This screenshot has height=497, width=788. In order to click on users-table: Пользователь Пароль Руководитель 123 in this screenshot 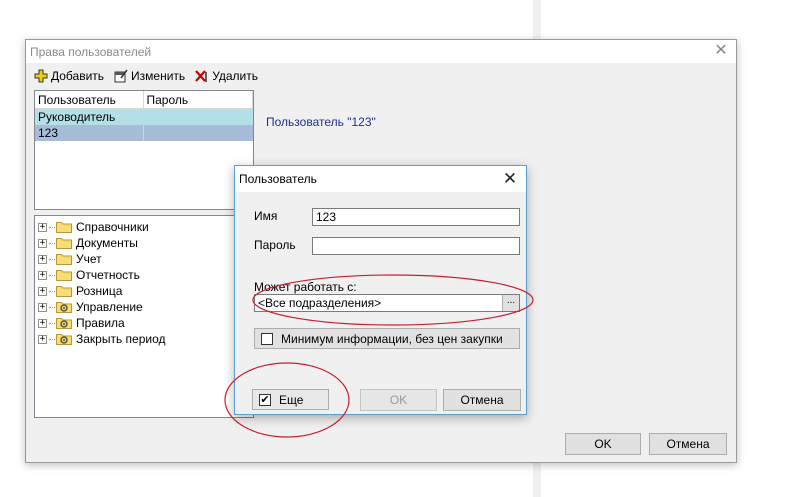, I will do `click(144, 150)`.